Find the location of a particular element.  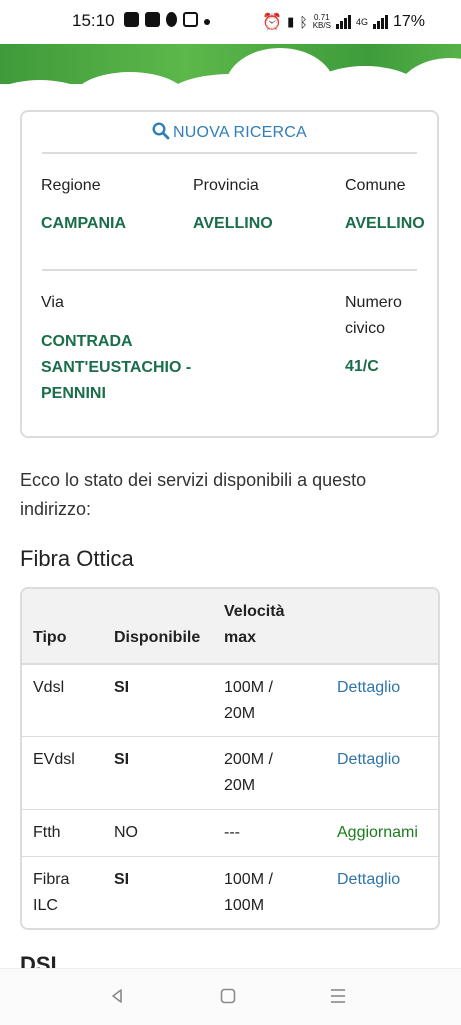

network-speed: 0.71 KB/S is located at coordinates (321, 21).